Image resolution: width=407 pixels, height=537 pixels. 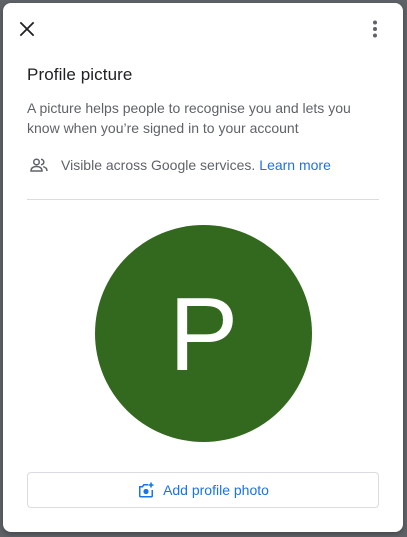 What do you see at coordinates (39, 165) in the screenshot?
I see `people-icon` at bounding box center [39, 165].